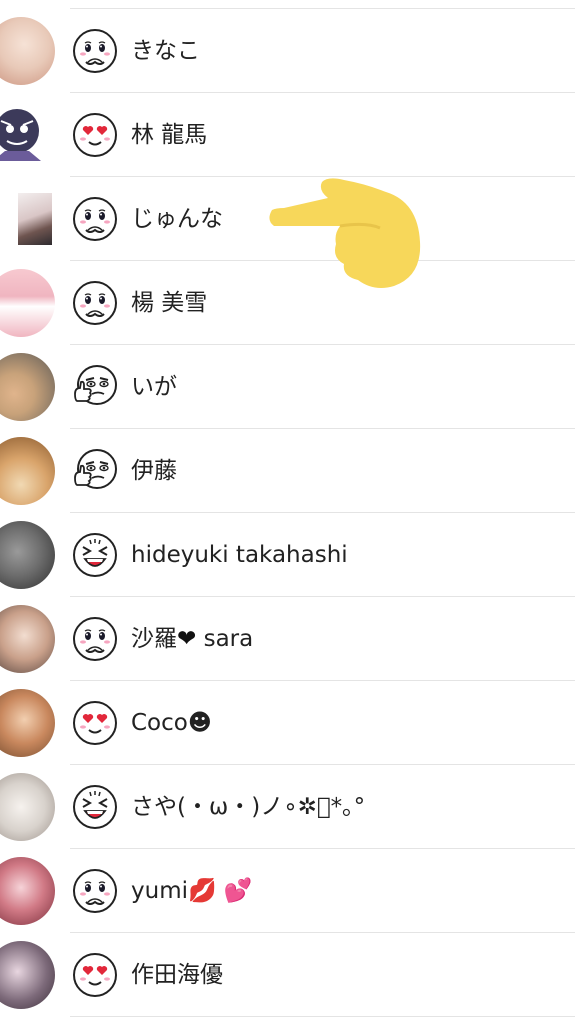 This screenshot has width=575, height=1024. I want to click on friend-name: 伊藤, so click(154, 471).